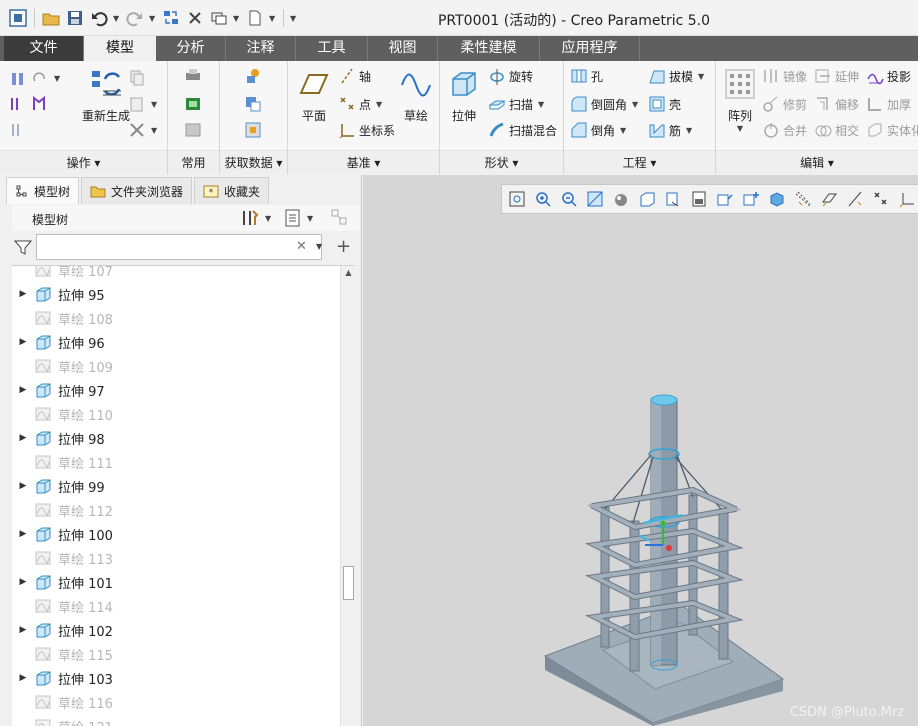 This screenshot has height=726, width=918. I want to click on tab-view: 视图, so click(403, 48).